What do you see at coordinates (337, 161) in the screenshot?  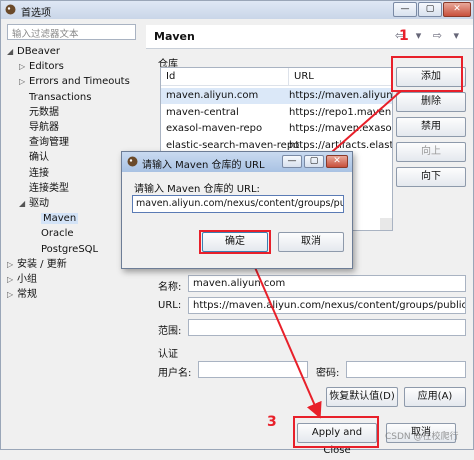 I see `dialog-close-button: ✕` at bounding box center [337, 161].